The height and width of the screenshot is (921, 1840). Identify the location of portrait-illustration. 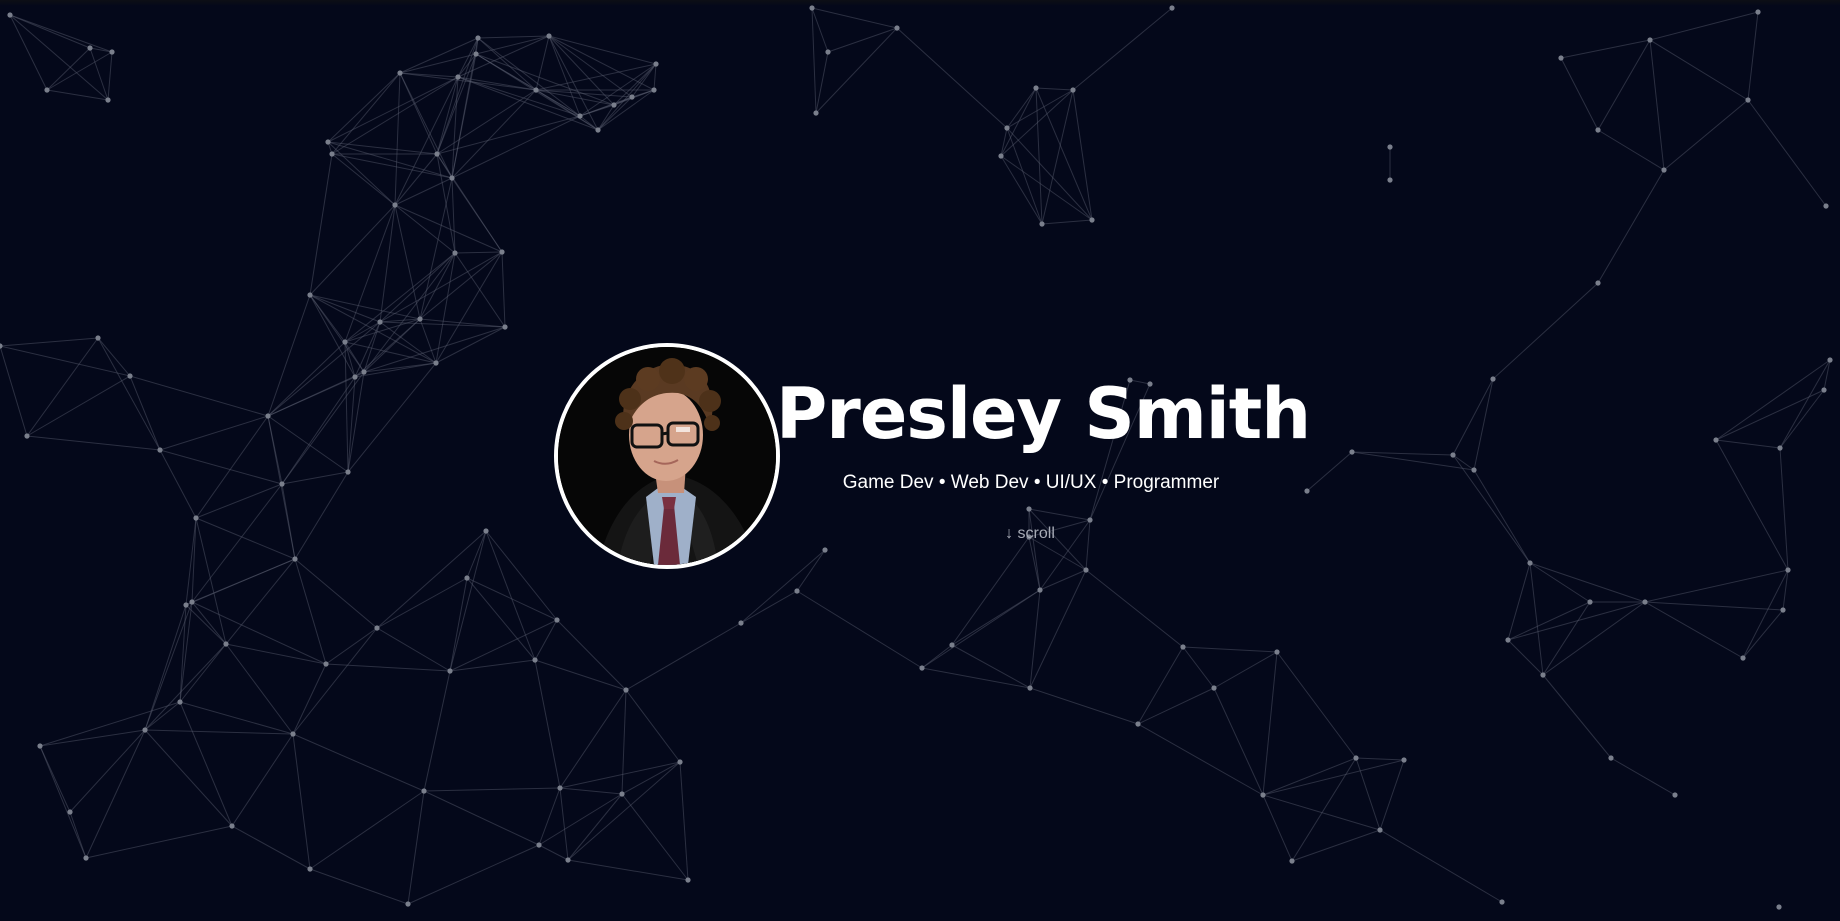
(667, 456).